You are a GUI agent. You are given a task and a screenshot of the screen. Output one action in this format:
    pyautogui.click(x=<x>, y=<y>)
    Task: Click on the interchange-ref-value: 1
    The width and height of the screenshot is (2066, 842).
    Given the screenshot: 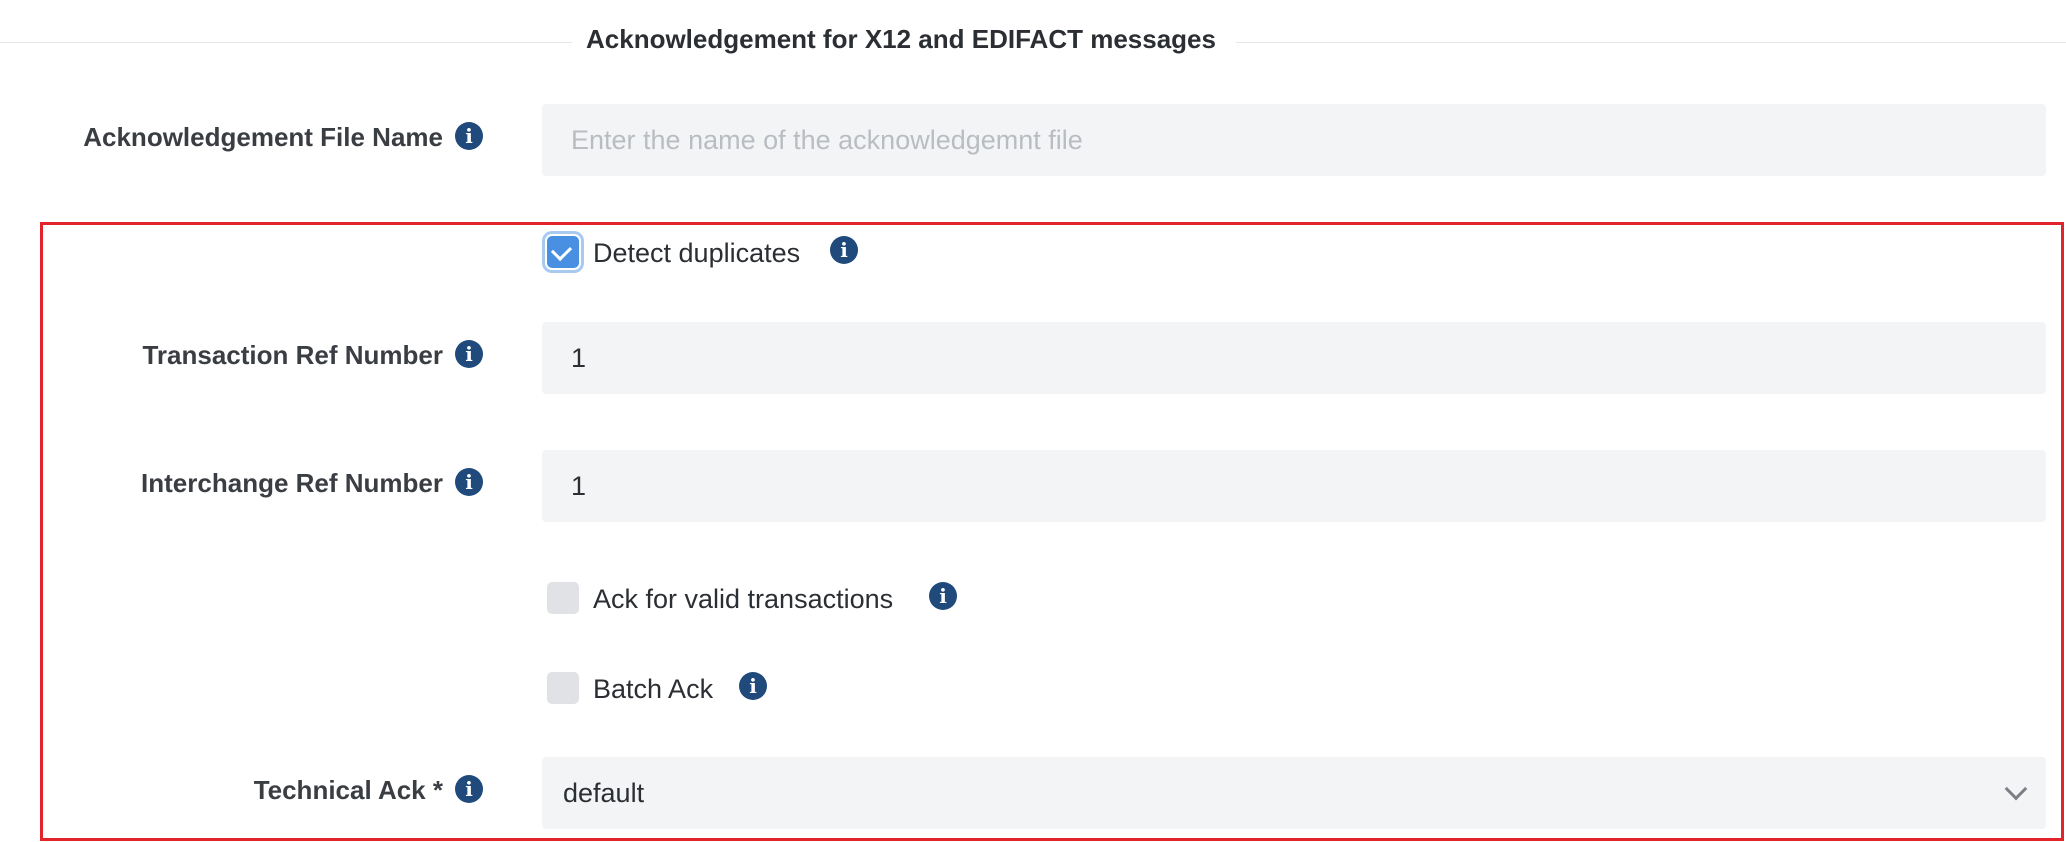 What is the action you would take?
    pyautogui.click(x=579, y=486)
    